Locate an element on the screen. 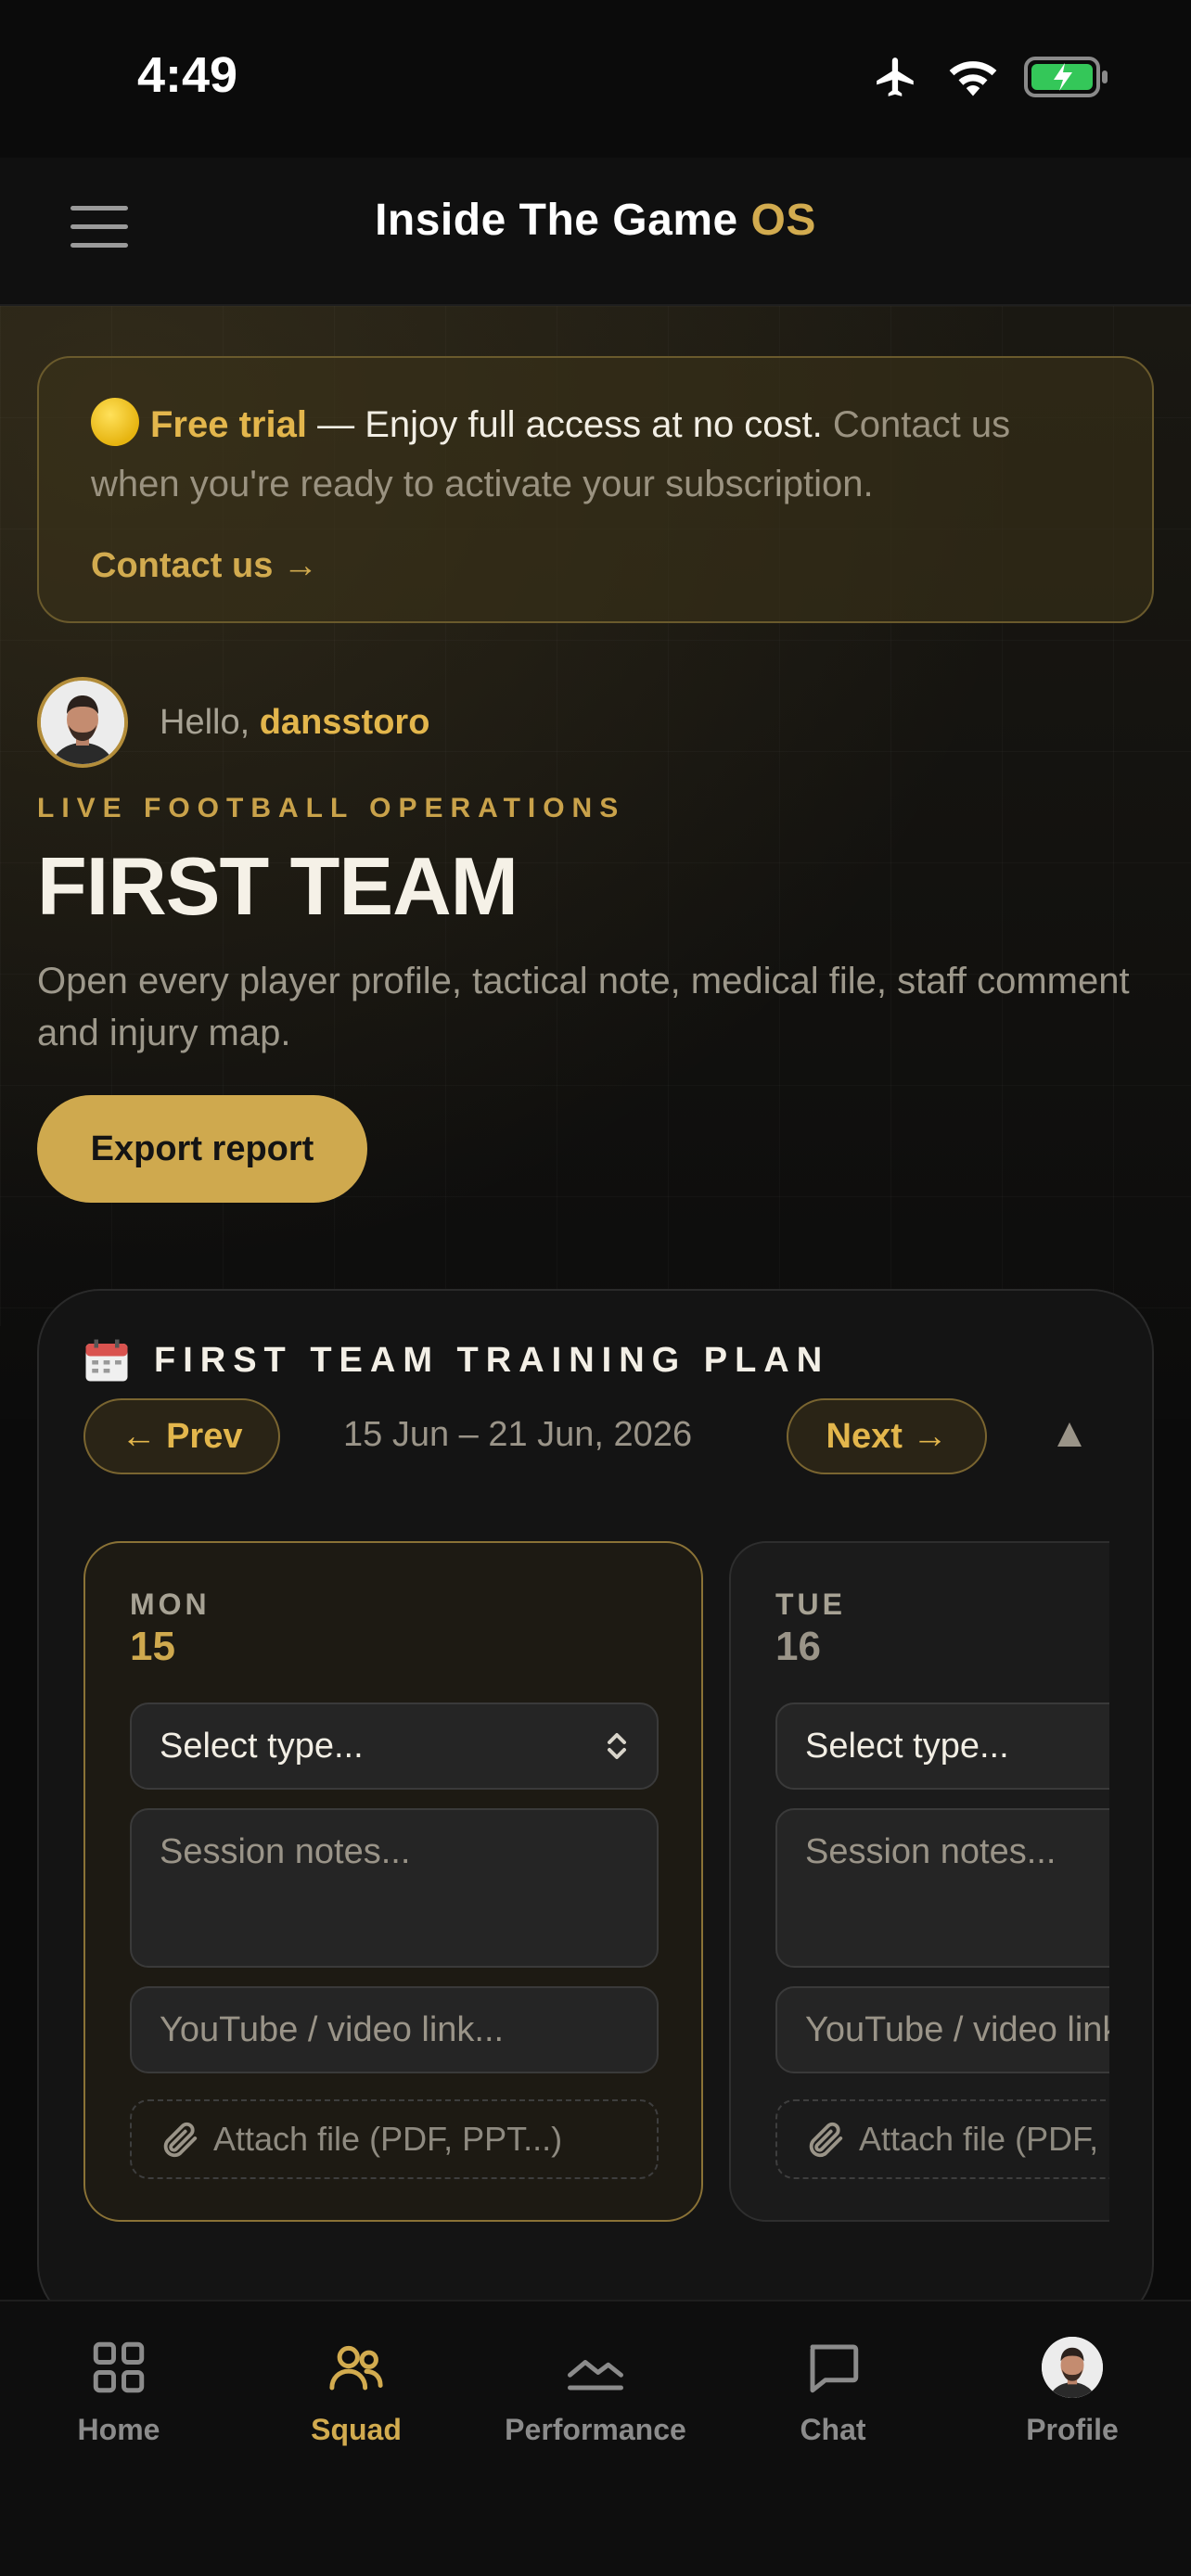  grid-icon is located at coordinates (119, 2367).